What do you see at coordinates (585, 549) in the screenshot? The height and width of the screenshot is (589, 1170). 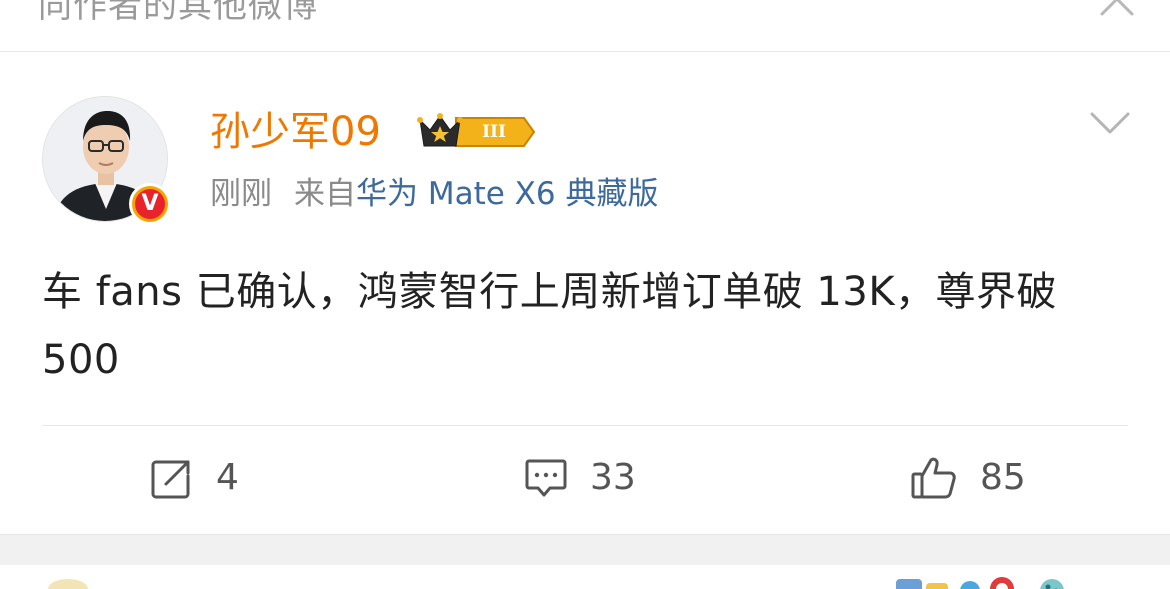 I see `feed-separator` at bounding box center [585, 549].